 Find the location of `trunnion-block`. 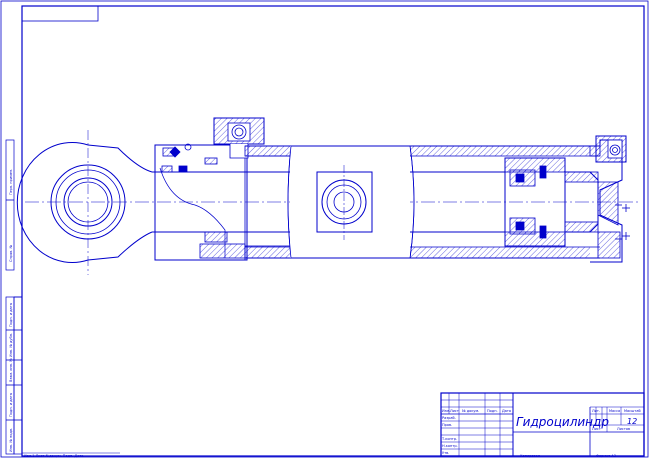

trunnion-block is located at coordinates (351, 202).